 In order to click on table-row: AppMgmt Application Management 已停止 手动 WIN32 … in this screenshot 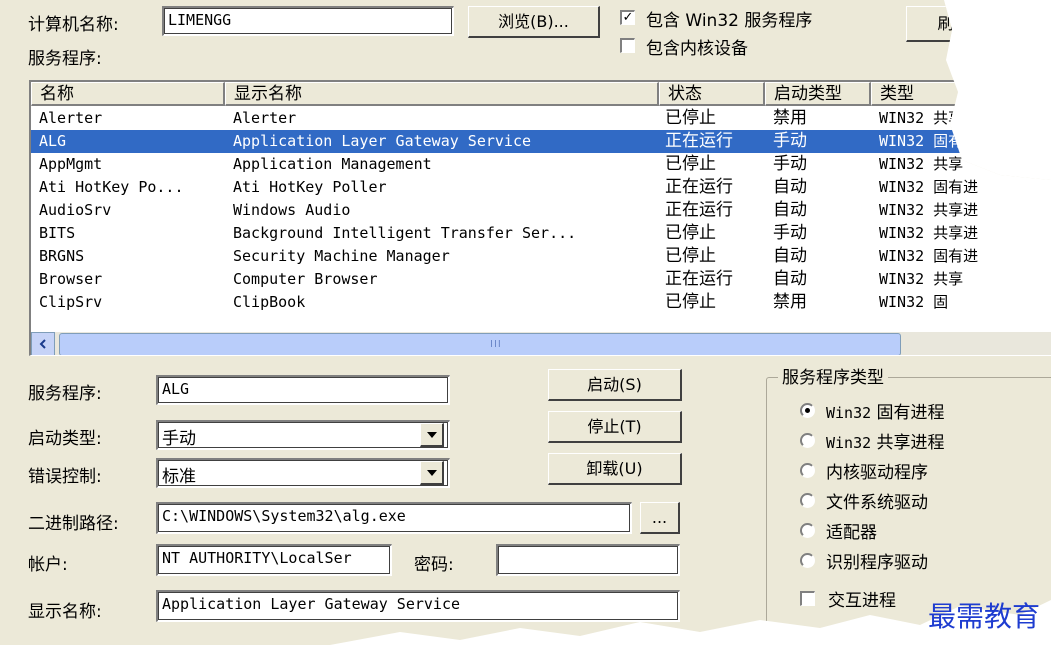, I will do `click(541, 164)`.